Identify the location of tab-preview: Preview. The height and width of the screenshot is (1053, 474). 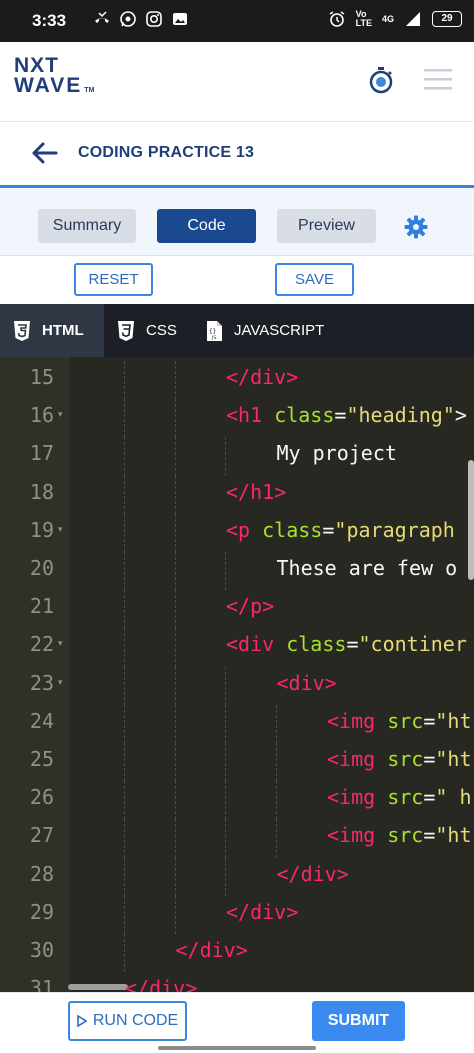
(326, 226).